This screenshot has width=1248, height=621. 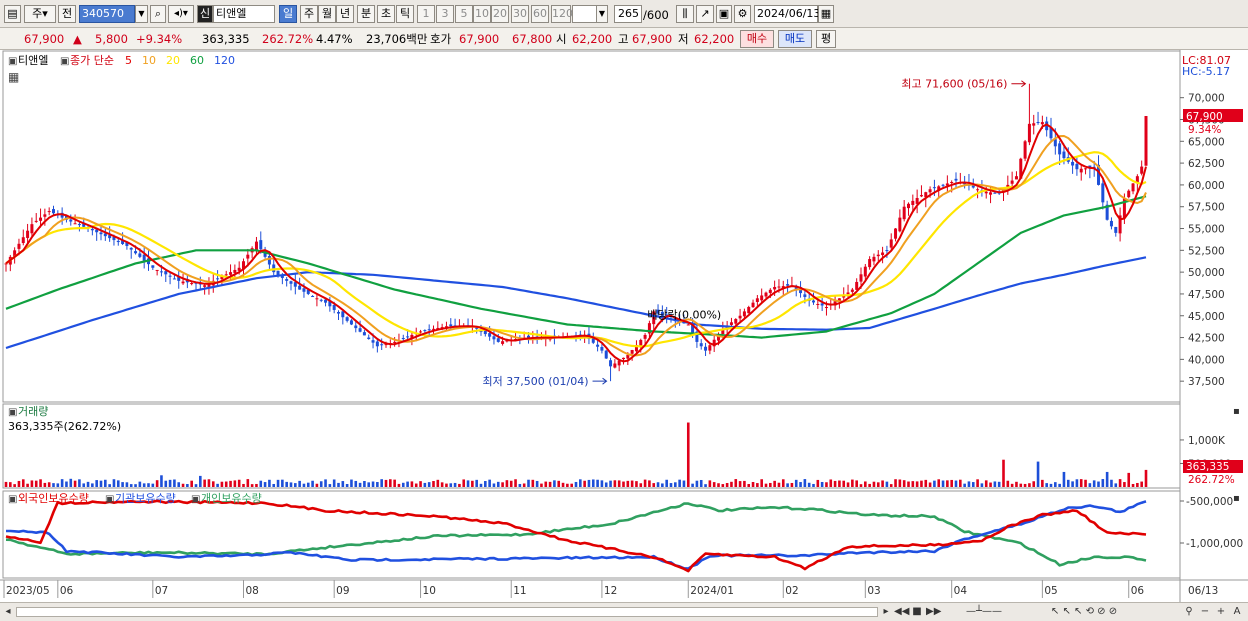 I want to click on interval-button-30: 30, so click(x=520, y=14).